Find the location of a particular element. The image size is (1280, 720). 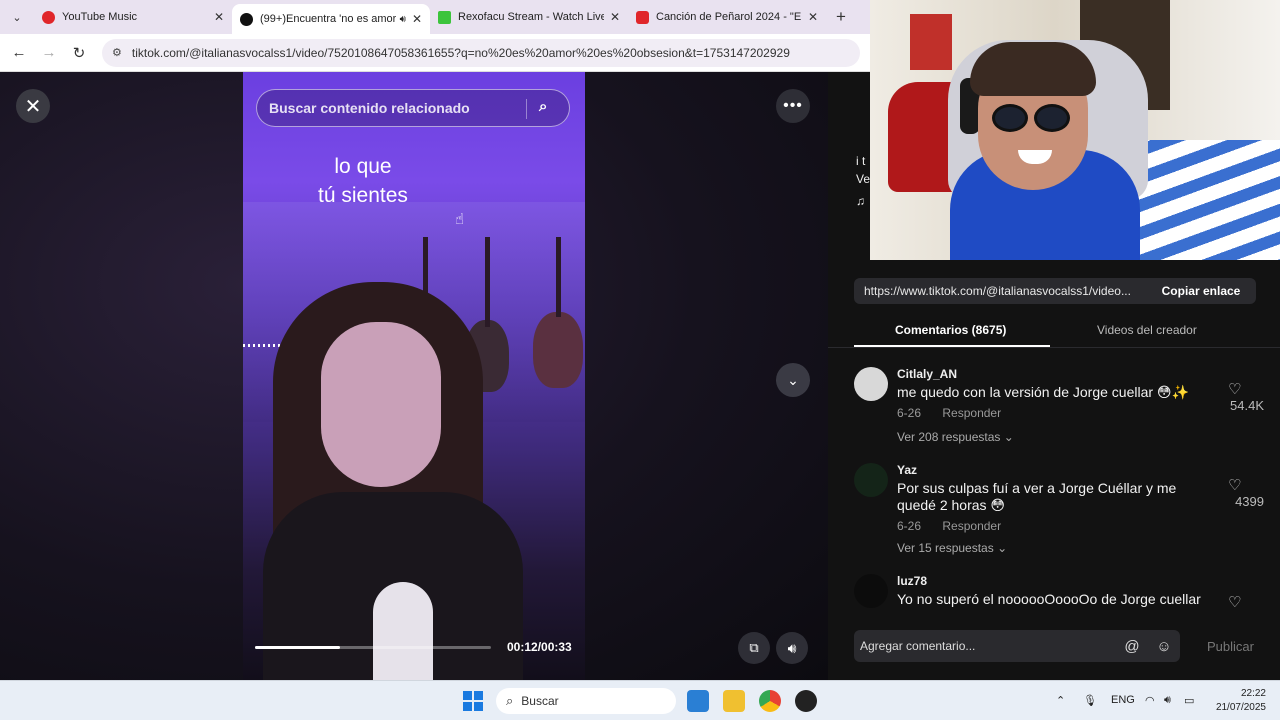

file-explorer-icon is located at coordinates (734, 701).